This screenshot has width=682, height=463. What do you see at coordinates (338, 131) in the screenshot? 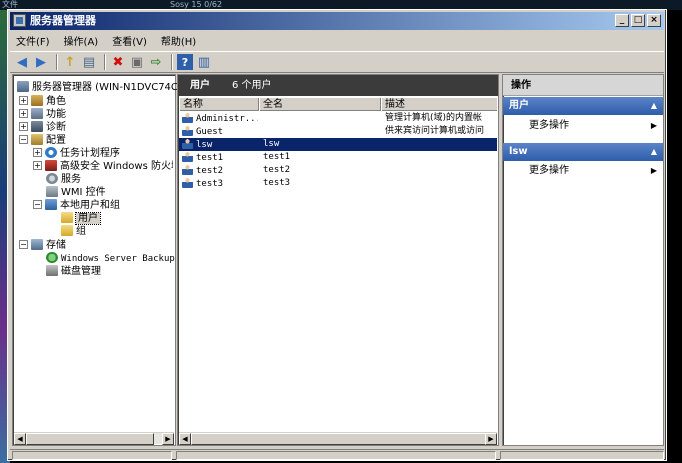
I see `table-row: Guest 供来宾访问计算机或访问` at bounding box center [338, 131].